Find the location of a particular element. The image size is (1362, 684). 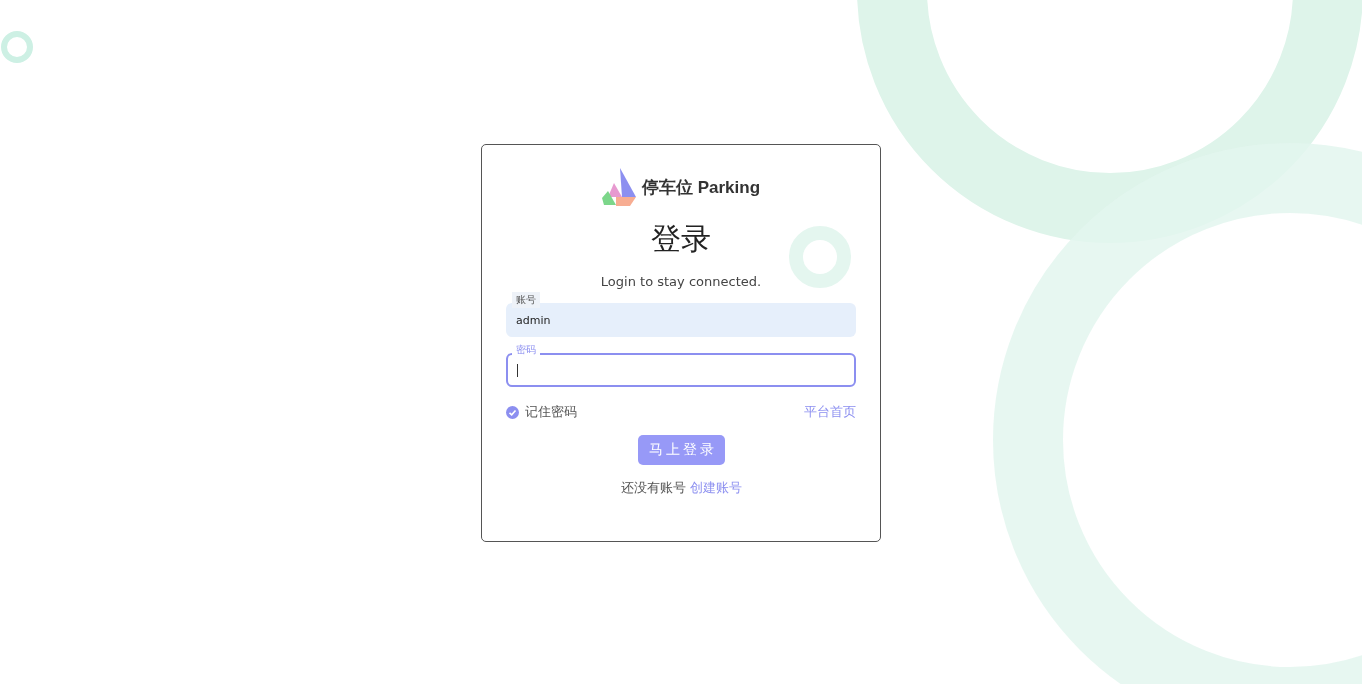

input-field: admin is located at coordinates (681, 320).